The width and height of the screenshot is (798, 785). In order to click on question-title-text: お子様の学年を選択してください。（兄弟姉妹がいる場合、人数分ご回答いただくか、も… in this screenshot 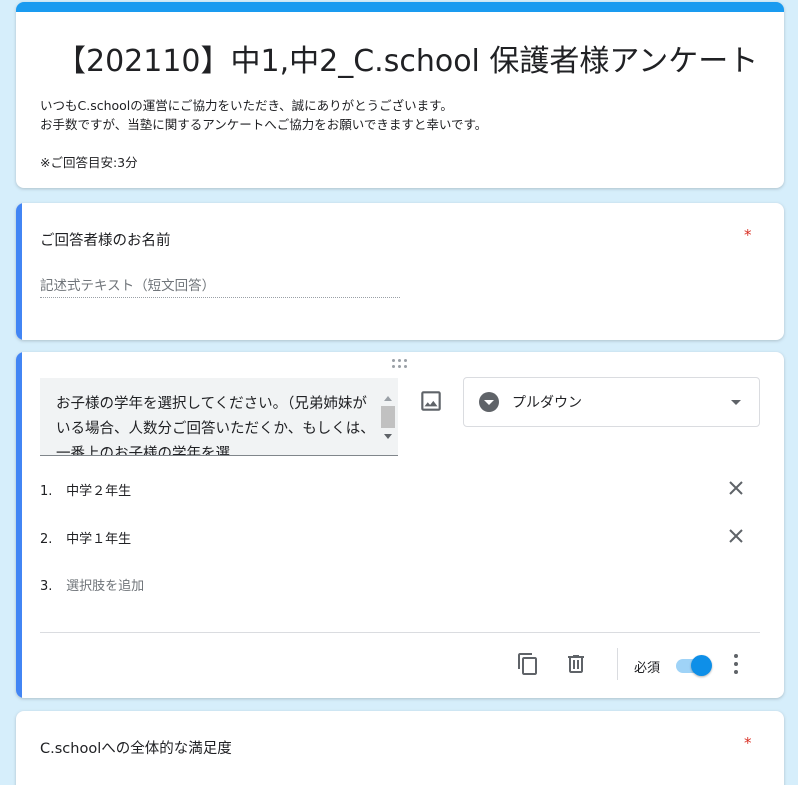, I will do `click(215, 426)`.